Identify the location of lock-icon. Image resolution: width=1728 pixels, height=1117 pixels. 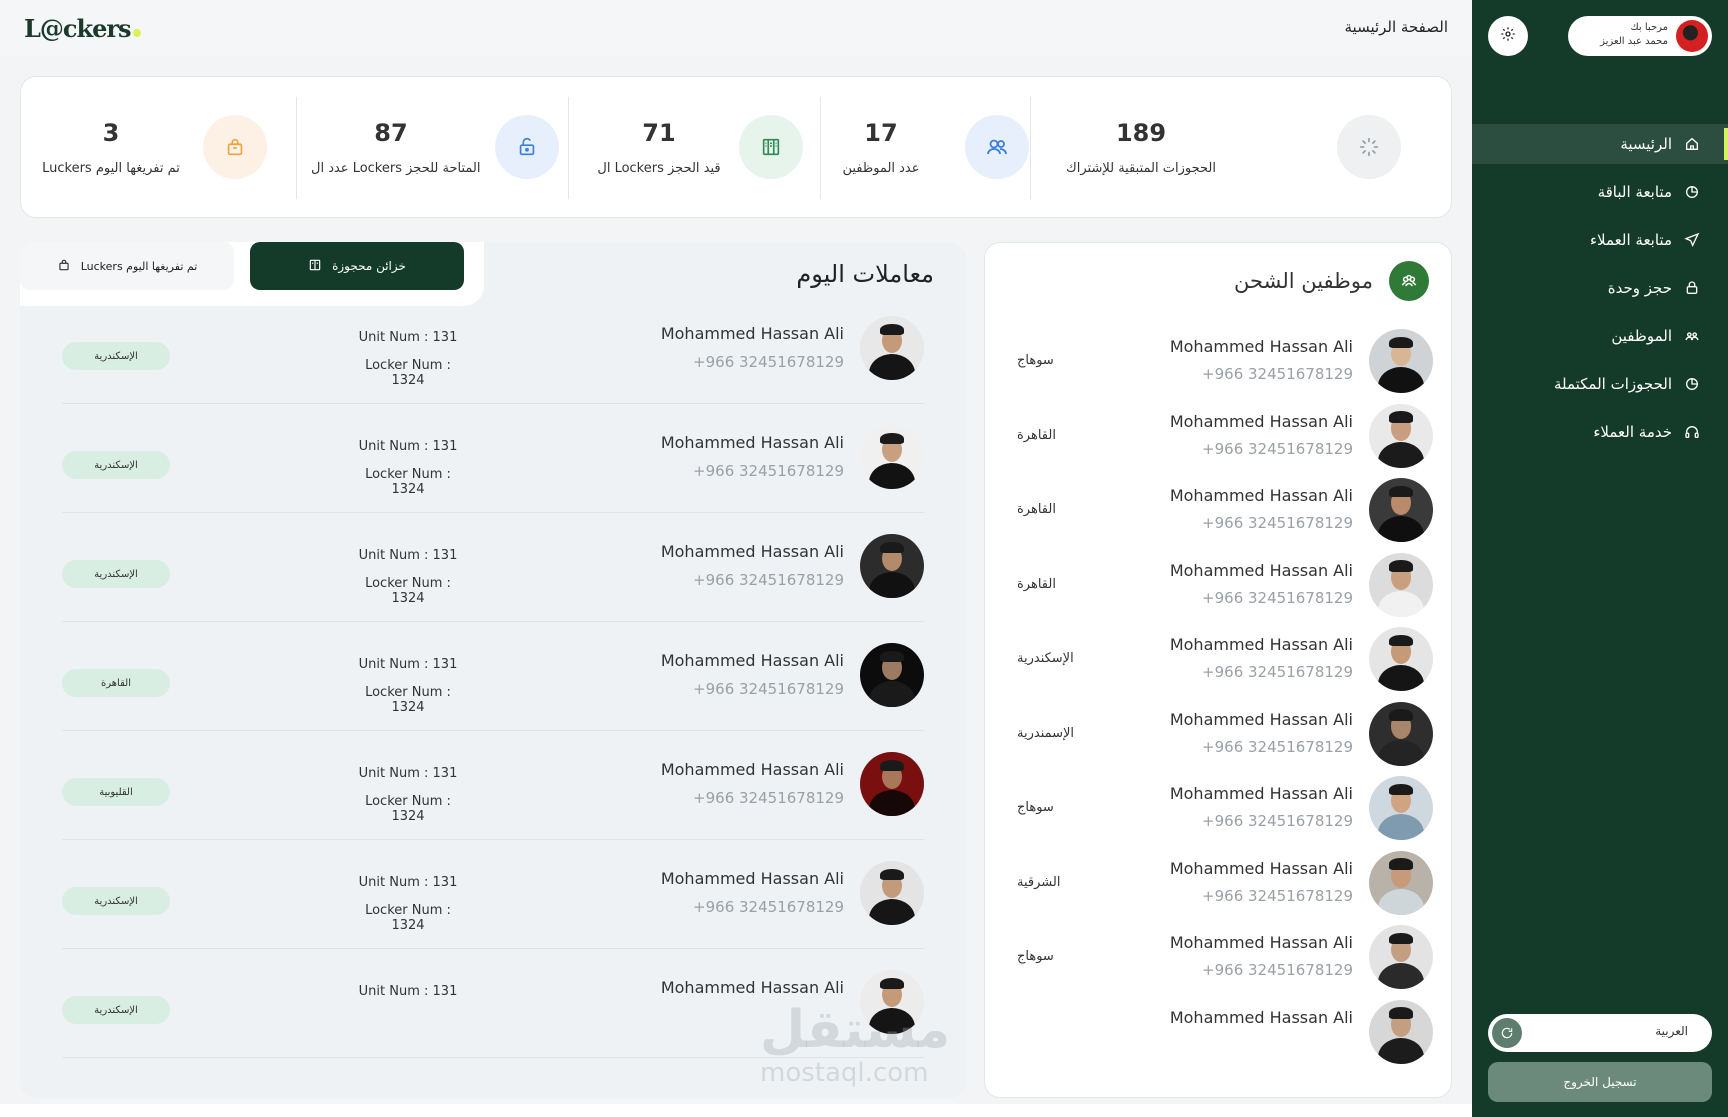
(1692, 288).